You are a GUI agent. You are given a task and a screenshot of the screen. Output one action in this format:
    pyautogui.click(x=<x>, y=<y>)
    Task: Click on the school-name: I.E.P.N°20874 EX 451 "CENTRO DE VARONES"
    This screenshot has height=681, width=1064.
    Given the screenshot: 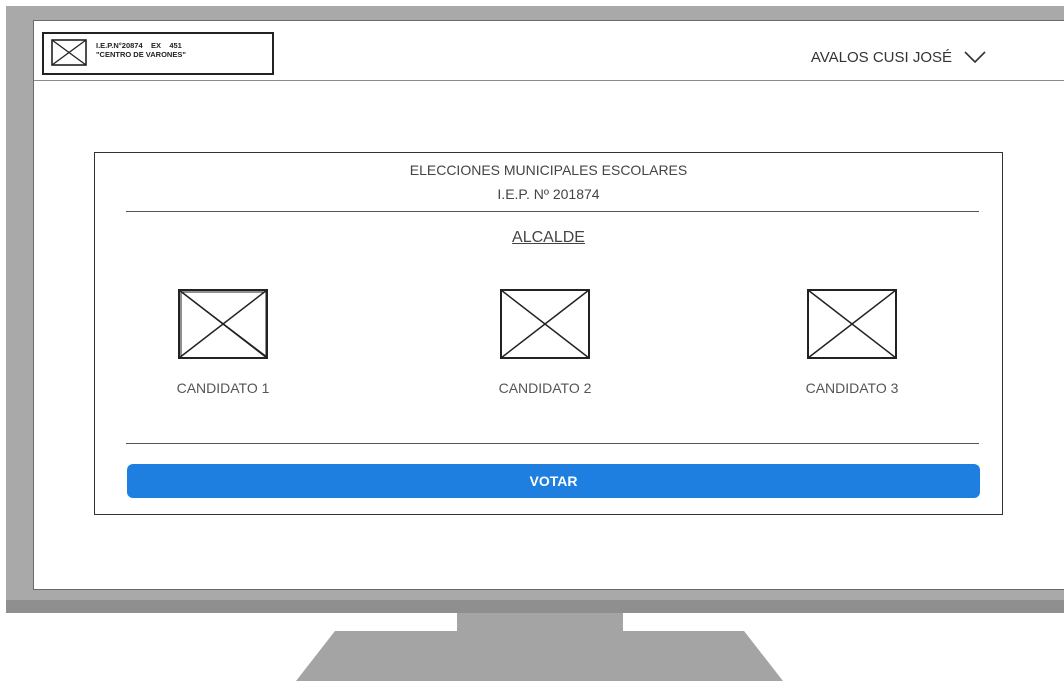 What is the action you would take?
    pyautogui.click(x=141, y=50)
    